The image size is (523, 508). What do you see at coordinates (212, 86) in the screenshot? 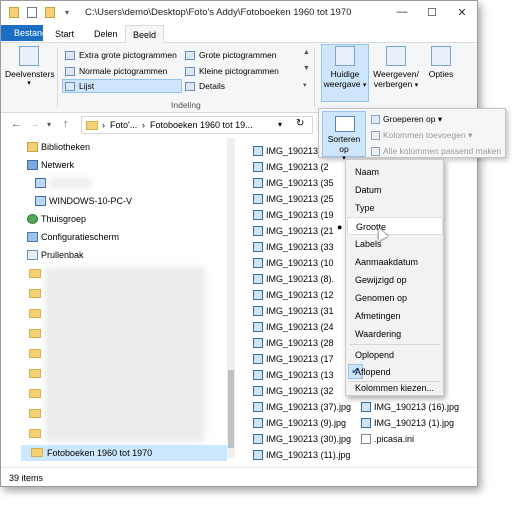
I see `layout-label: Details` at bounding box center [212, 86].